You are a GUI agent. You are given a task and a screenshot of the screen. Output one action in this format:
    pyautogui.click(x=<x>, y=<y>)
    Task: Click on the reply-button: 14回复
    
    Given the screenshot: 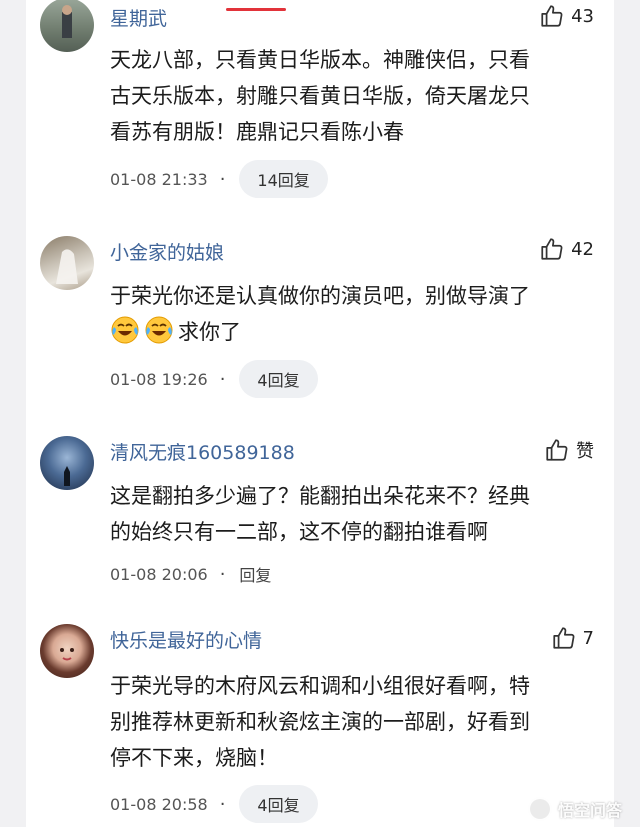 What is the action you would take?
    pyautogui.click(x=283, y=179)
    